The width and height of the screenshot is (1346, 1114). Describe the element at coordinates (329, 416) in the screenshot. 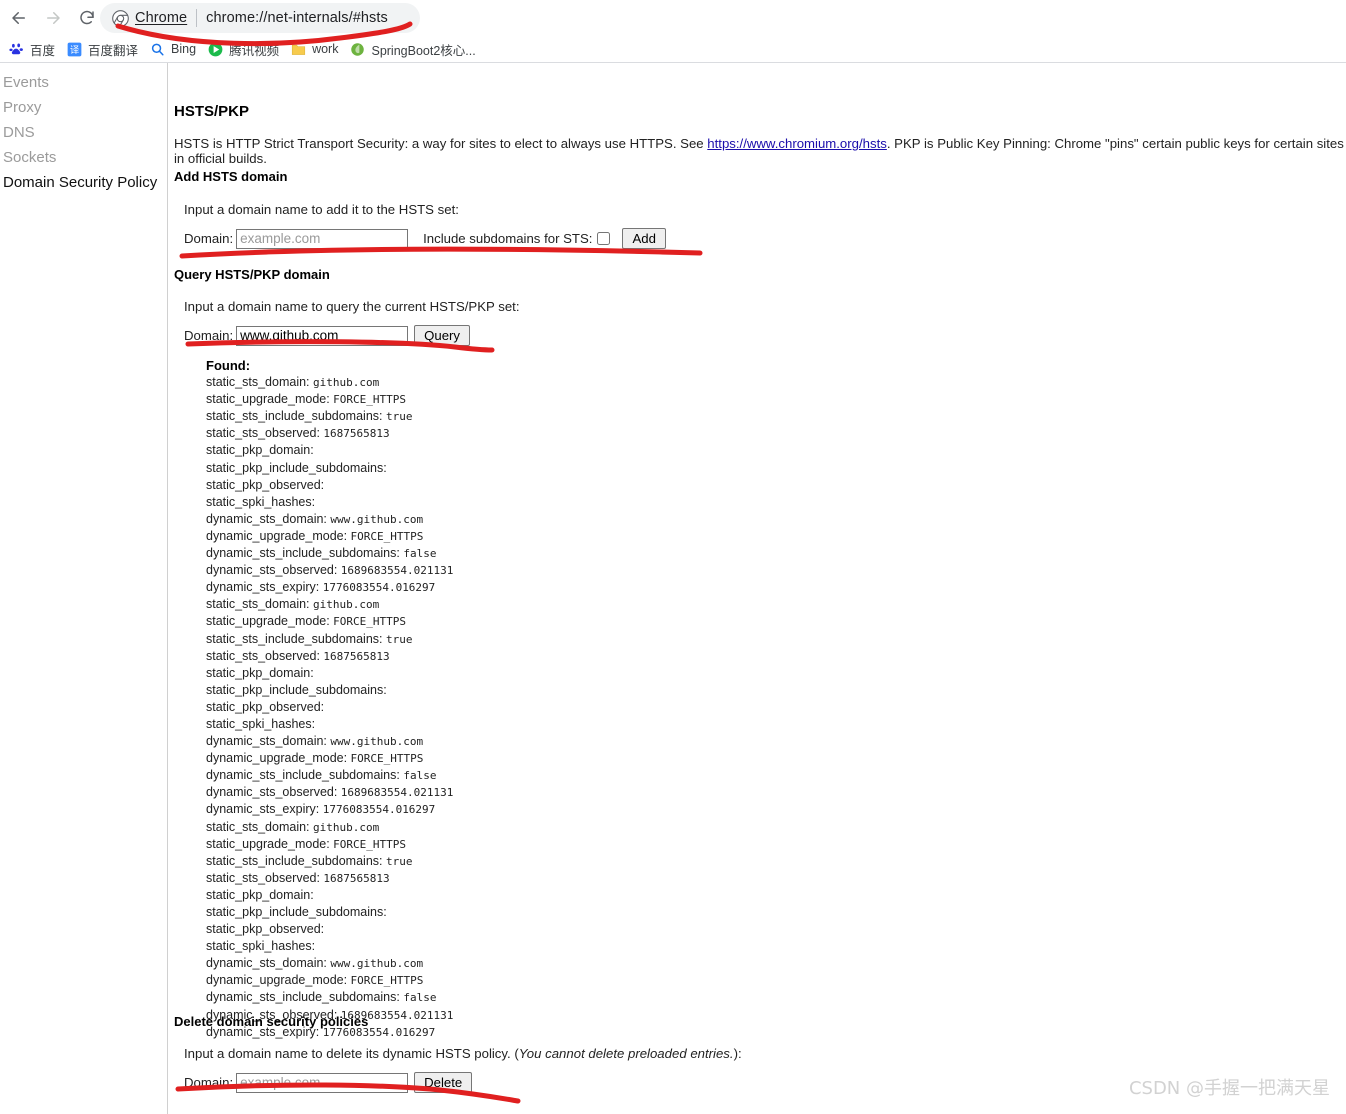

I see `query-result-line: static_sts_include_subdomains: true` at that location.